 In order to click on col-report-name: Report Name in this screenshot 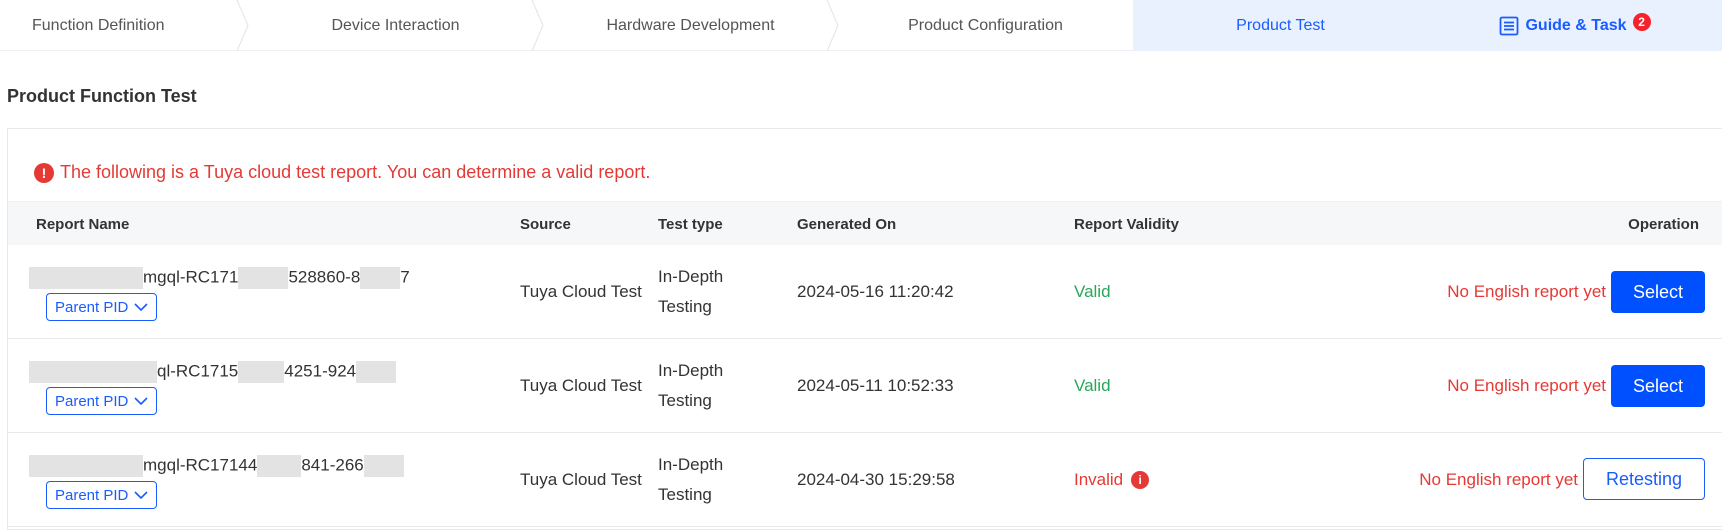, I will do `click(83, 224)`.